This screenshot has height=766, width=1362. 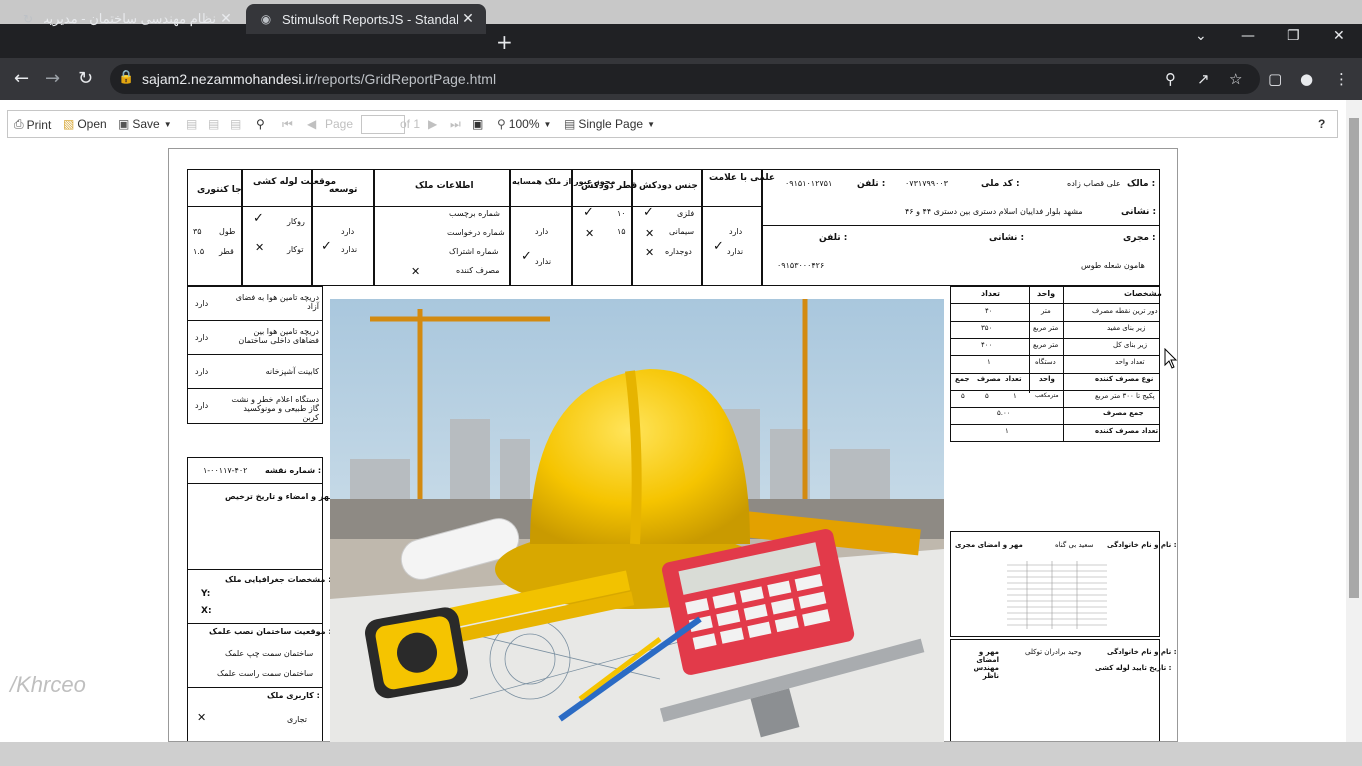 I want to click on globe-icon: ◉, so click(x=266, y=19).